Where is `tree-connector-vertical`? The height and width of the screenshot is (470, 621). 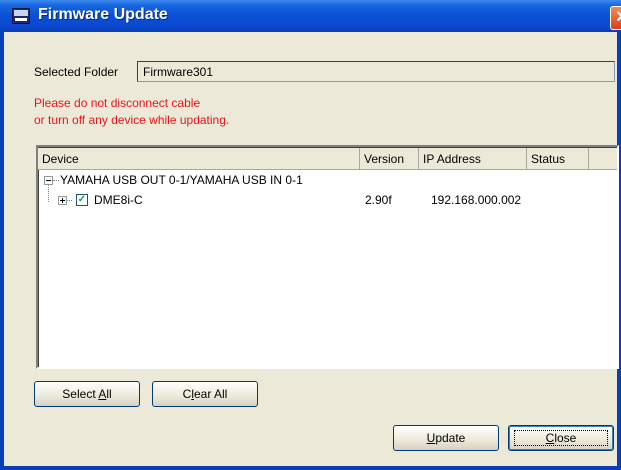
tree-connector-vertical is located at coordinates (48, 193).